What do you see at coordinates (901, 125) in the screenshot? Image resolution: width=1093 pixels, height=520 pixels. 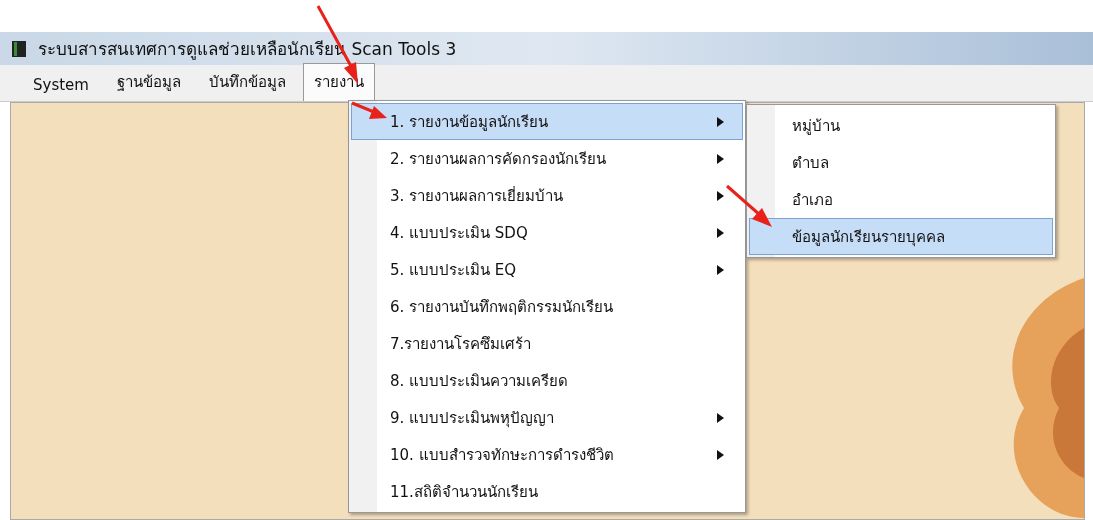 I see `menu-entry: หมู่บ้าน` at bounding box center [901, 125].